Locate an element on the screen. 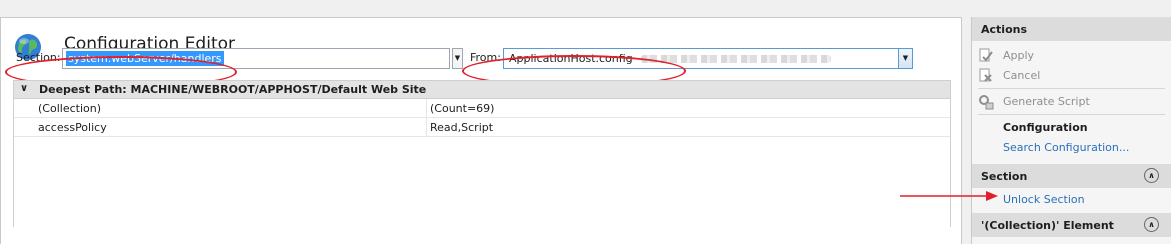  property-value: (Count=69) is located at coordinates (462, 108).